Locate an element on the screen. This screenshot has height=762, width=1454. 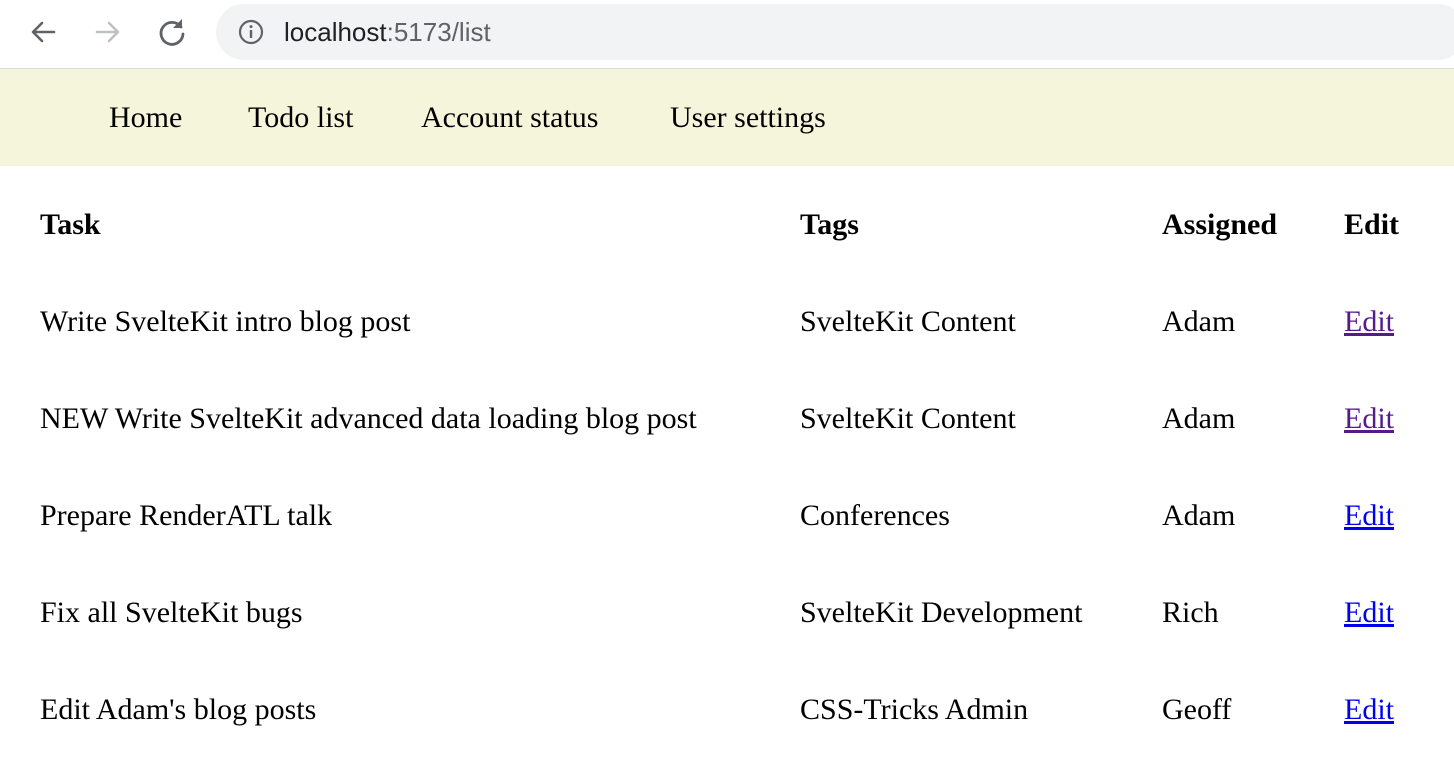
header-edit: Edit is located at coordinates (1372, 224).